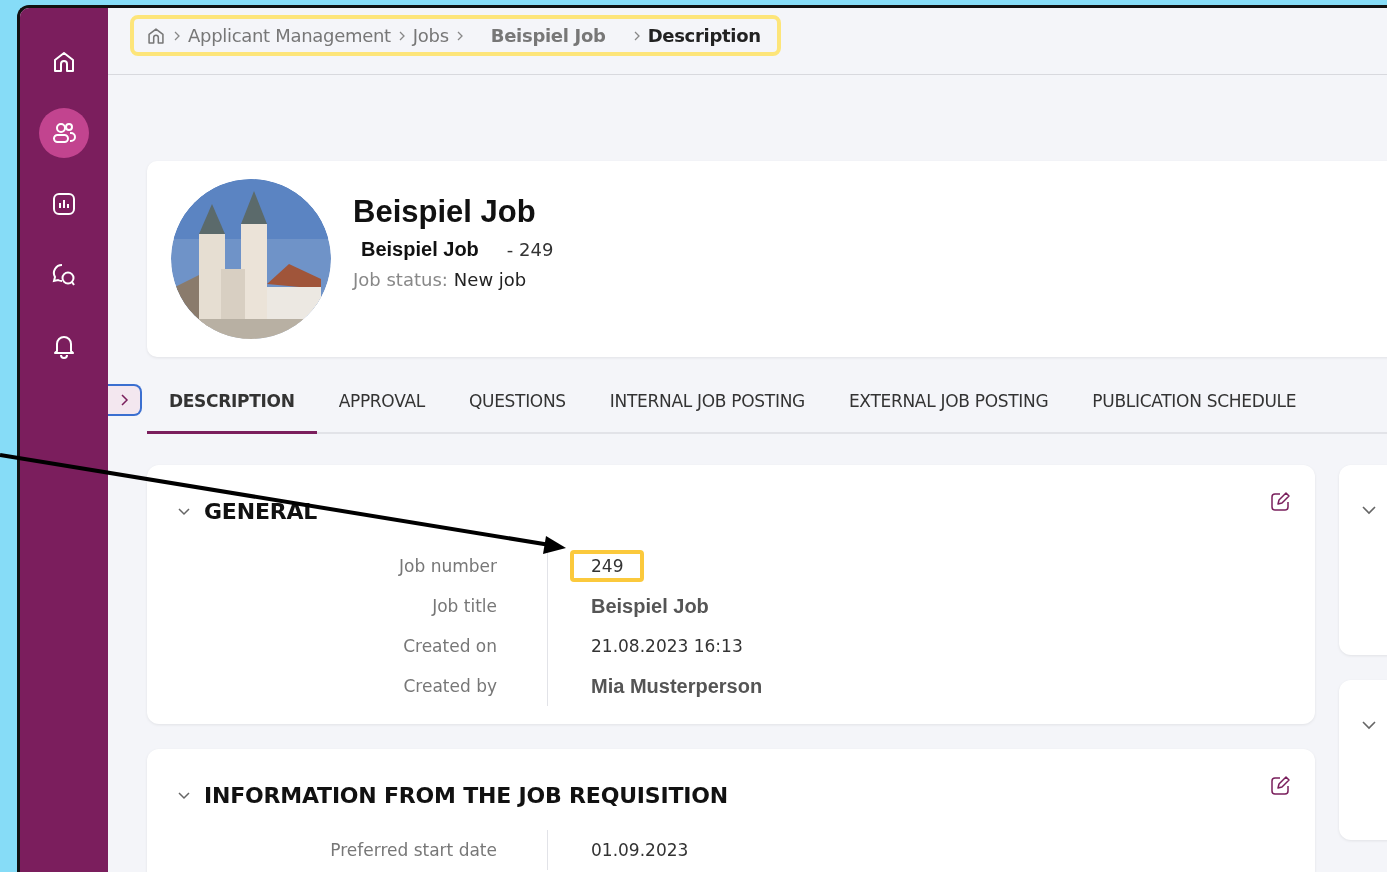 Image resolution: width=1387 pixels, height=872 pixels. I want to click on tab: QUESTIONS, so click(517, 407).